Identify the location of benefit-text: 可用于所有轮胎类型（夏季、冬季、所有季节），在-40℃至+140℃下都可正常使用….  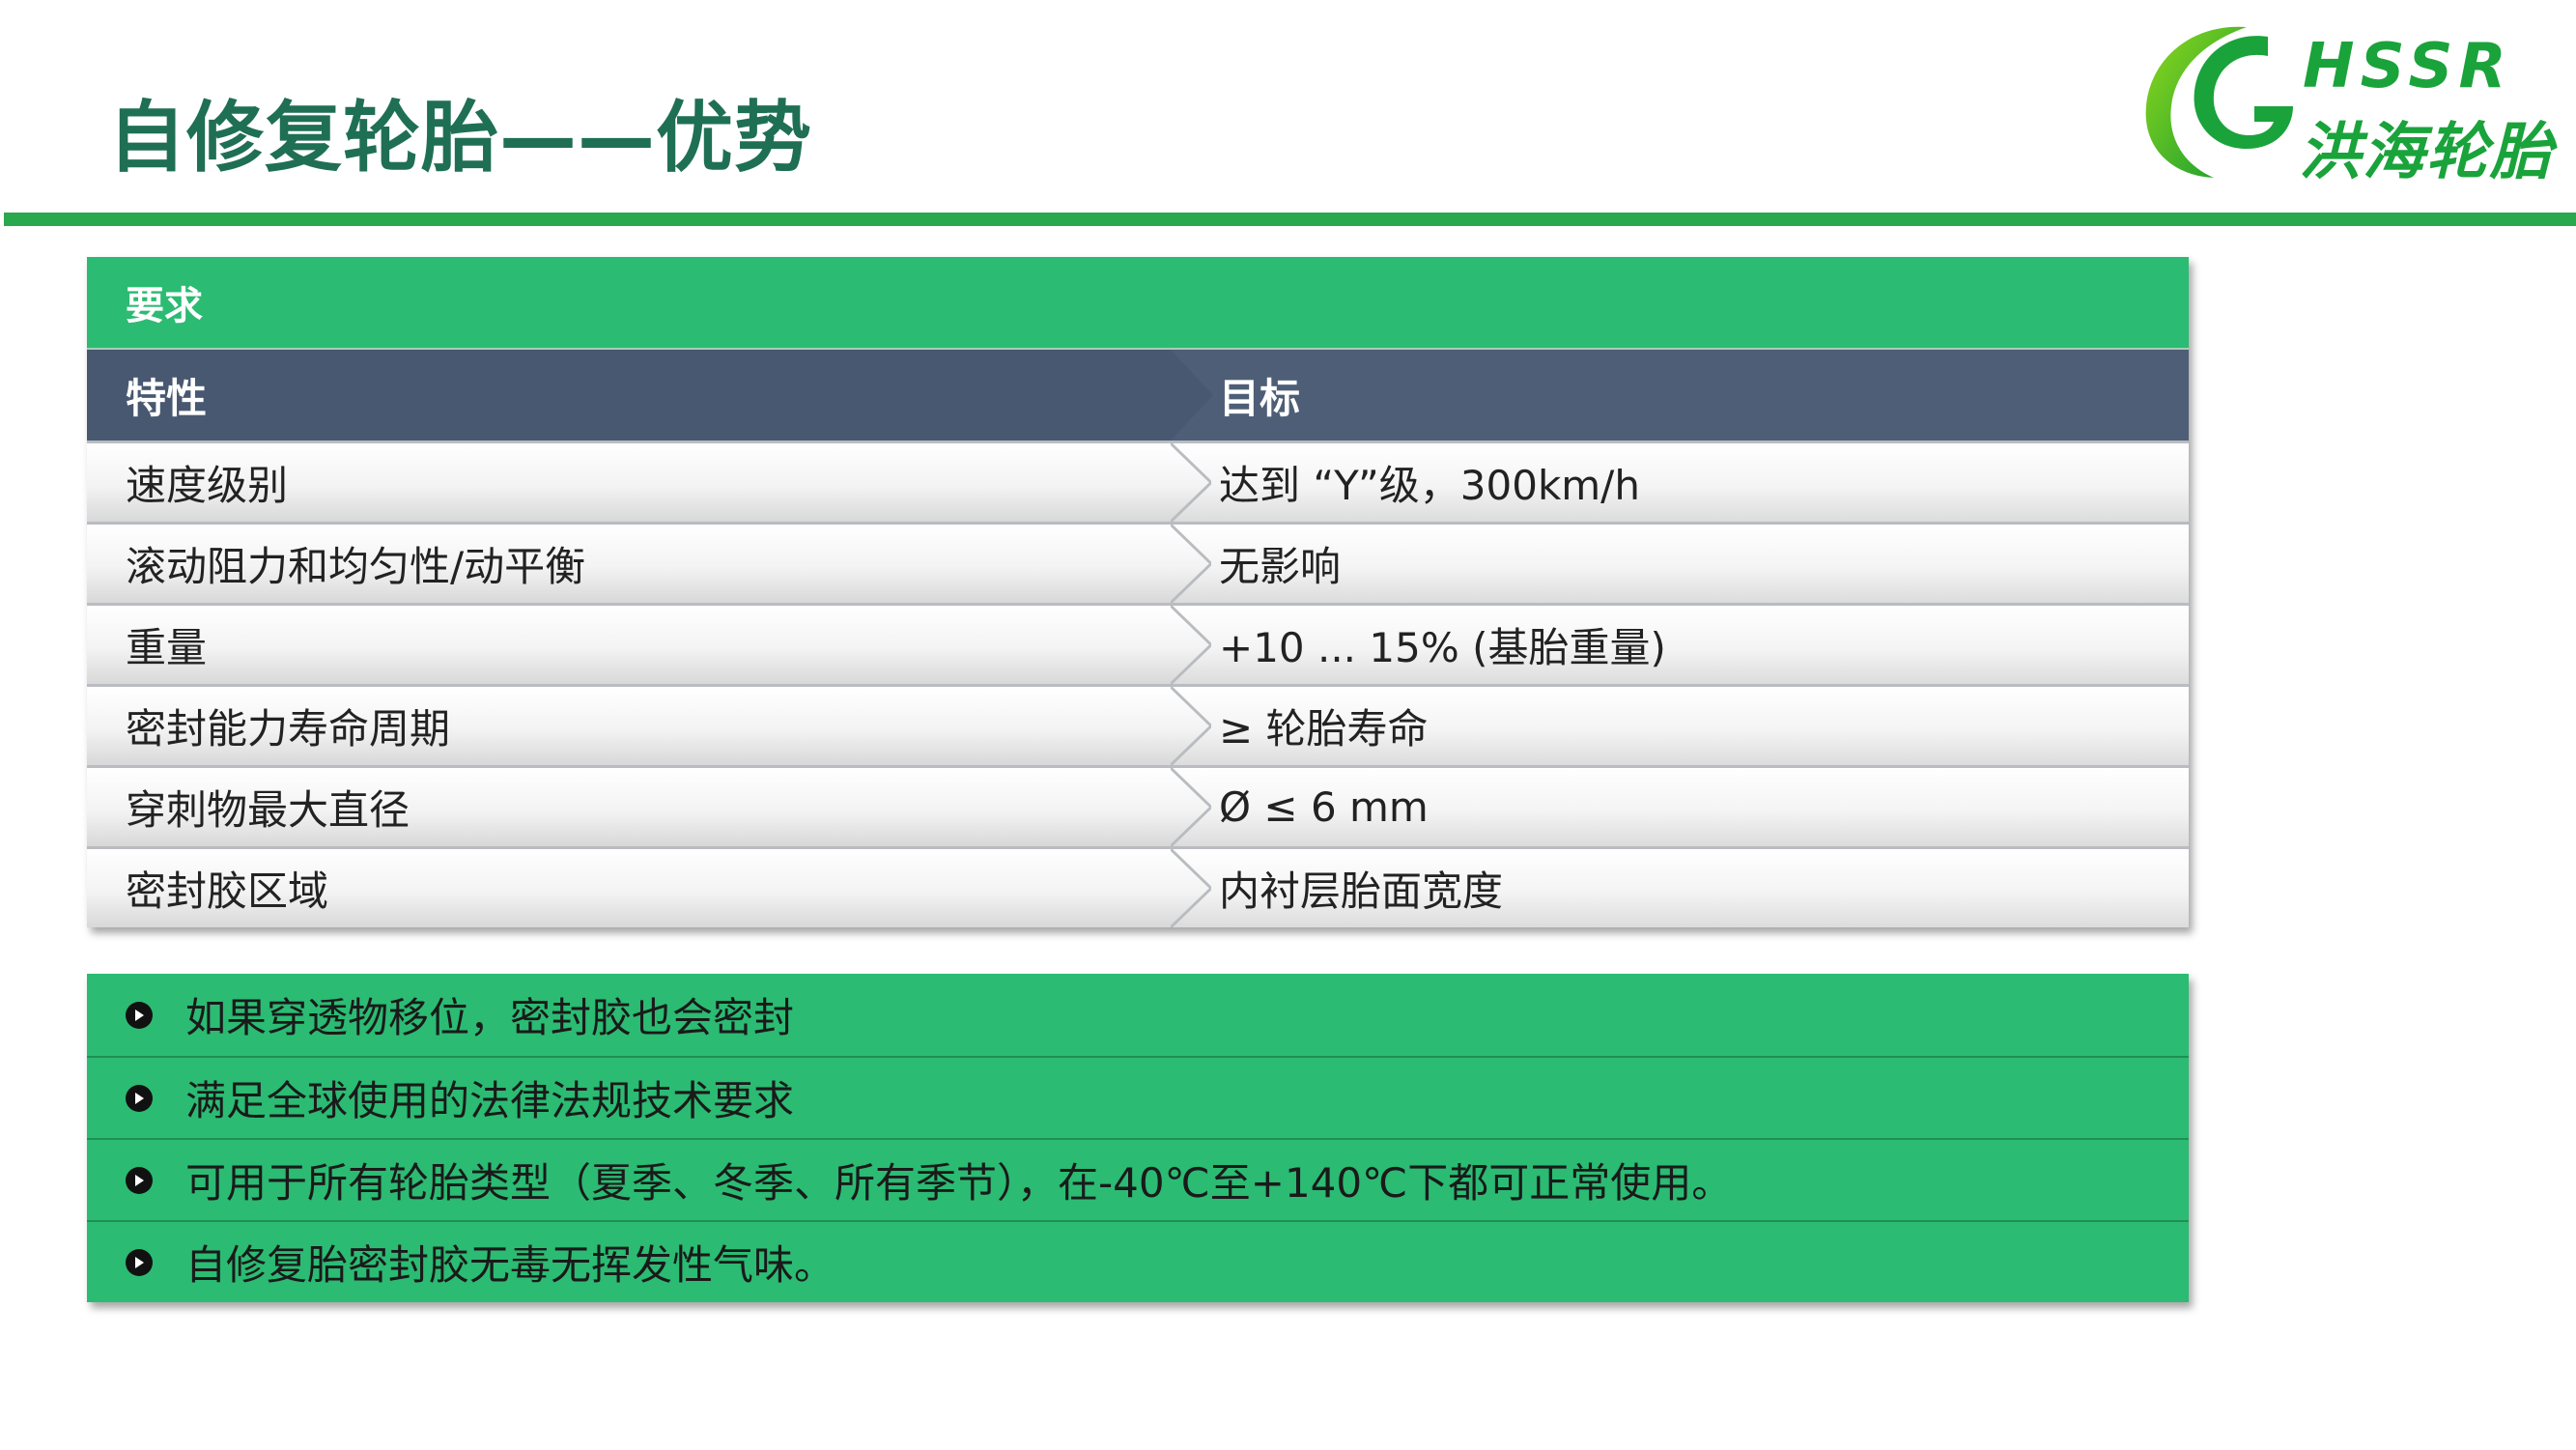
(959, 1183).